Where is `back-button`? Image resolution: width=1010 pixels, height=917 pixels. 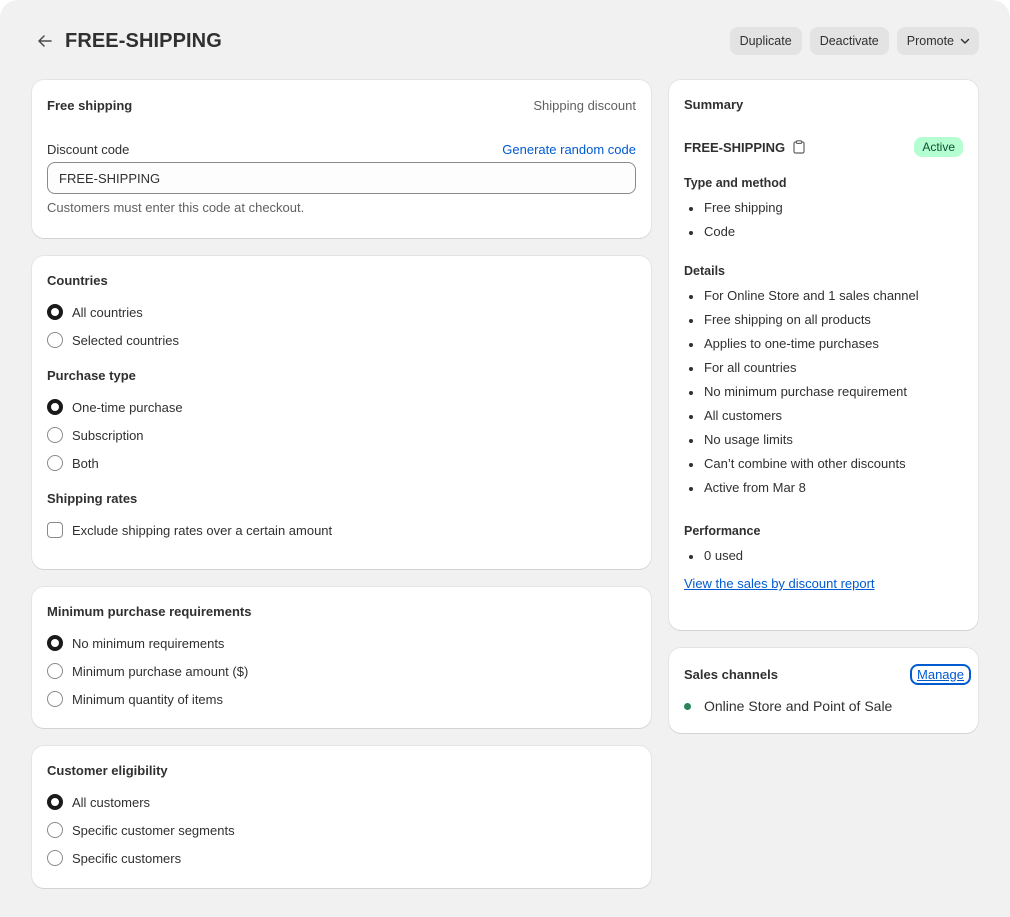 back-button is located at coordinates (45, 41).